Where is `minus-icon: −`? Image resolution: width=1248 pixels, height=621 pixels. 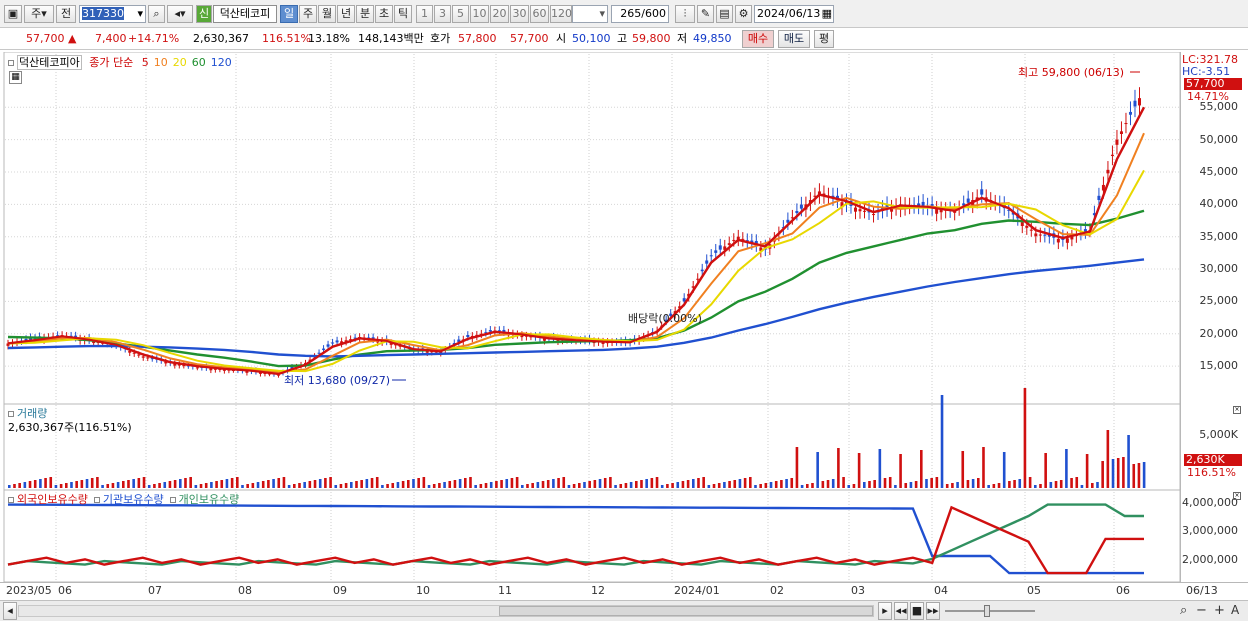
minus-icon: − is located at coordinates (1201, 610).